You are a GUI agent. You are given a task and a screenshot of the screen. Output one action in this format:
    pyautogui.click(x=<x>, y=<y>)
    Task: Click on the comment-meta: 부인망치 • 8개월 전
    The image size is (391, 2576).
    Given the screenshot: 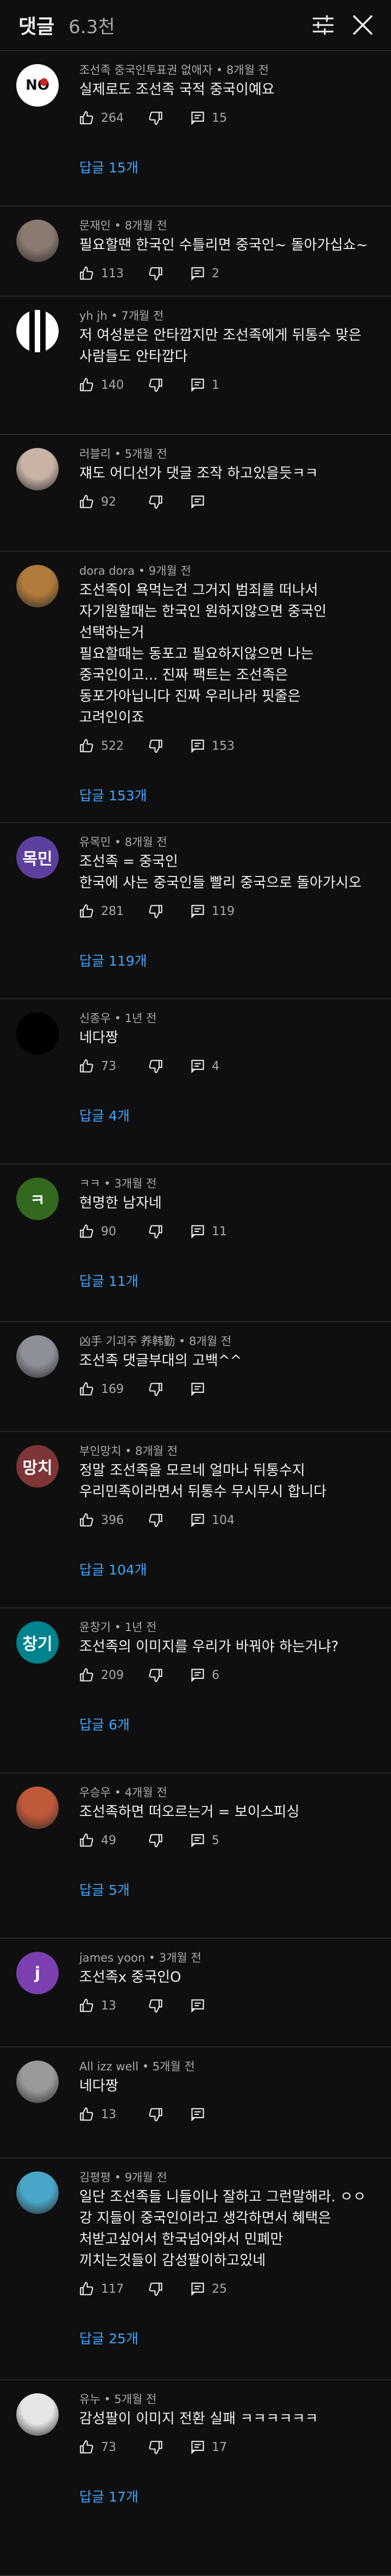 What is the action you would take?
    pyautogui.click(x=128, y=1451)
    